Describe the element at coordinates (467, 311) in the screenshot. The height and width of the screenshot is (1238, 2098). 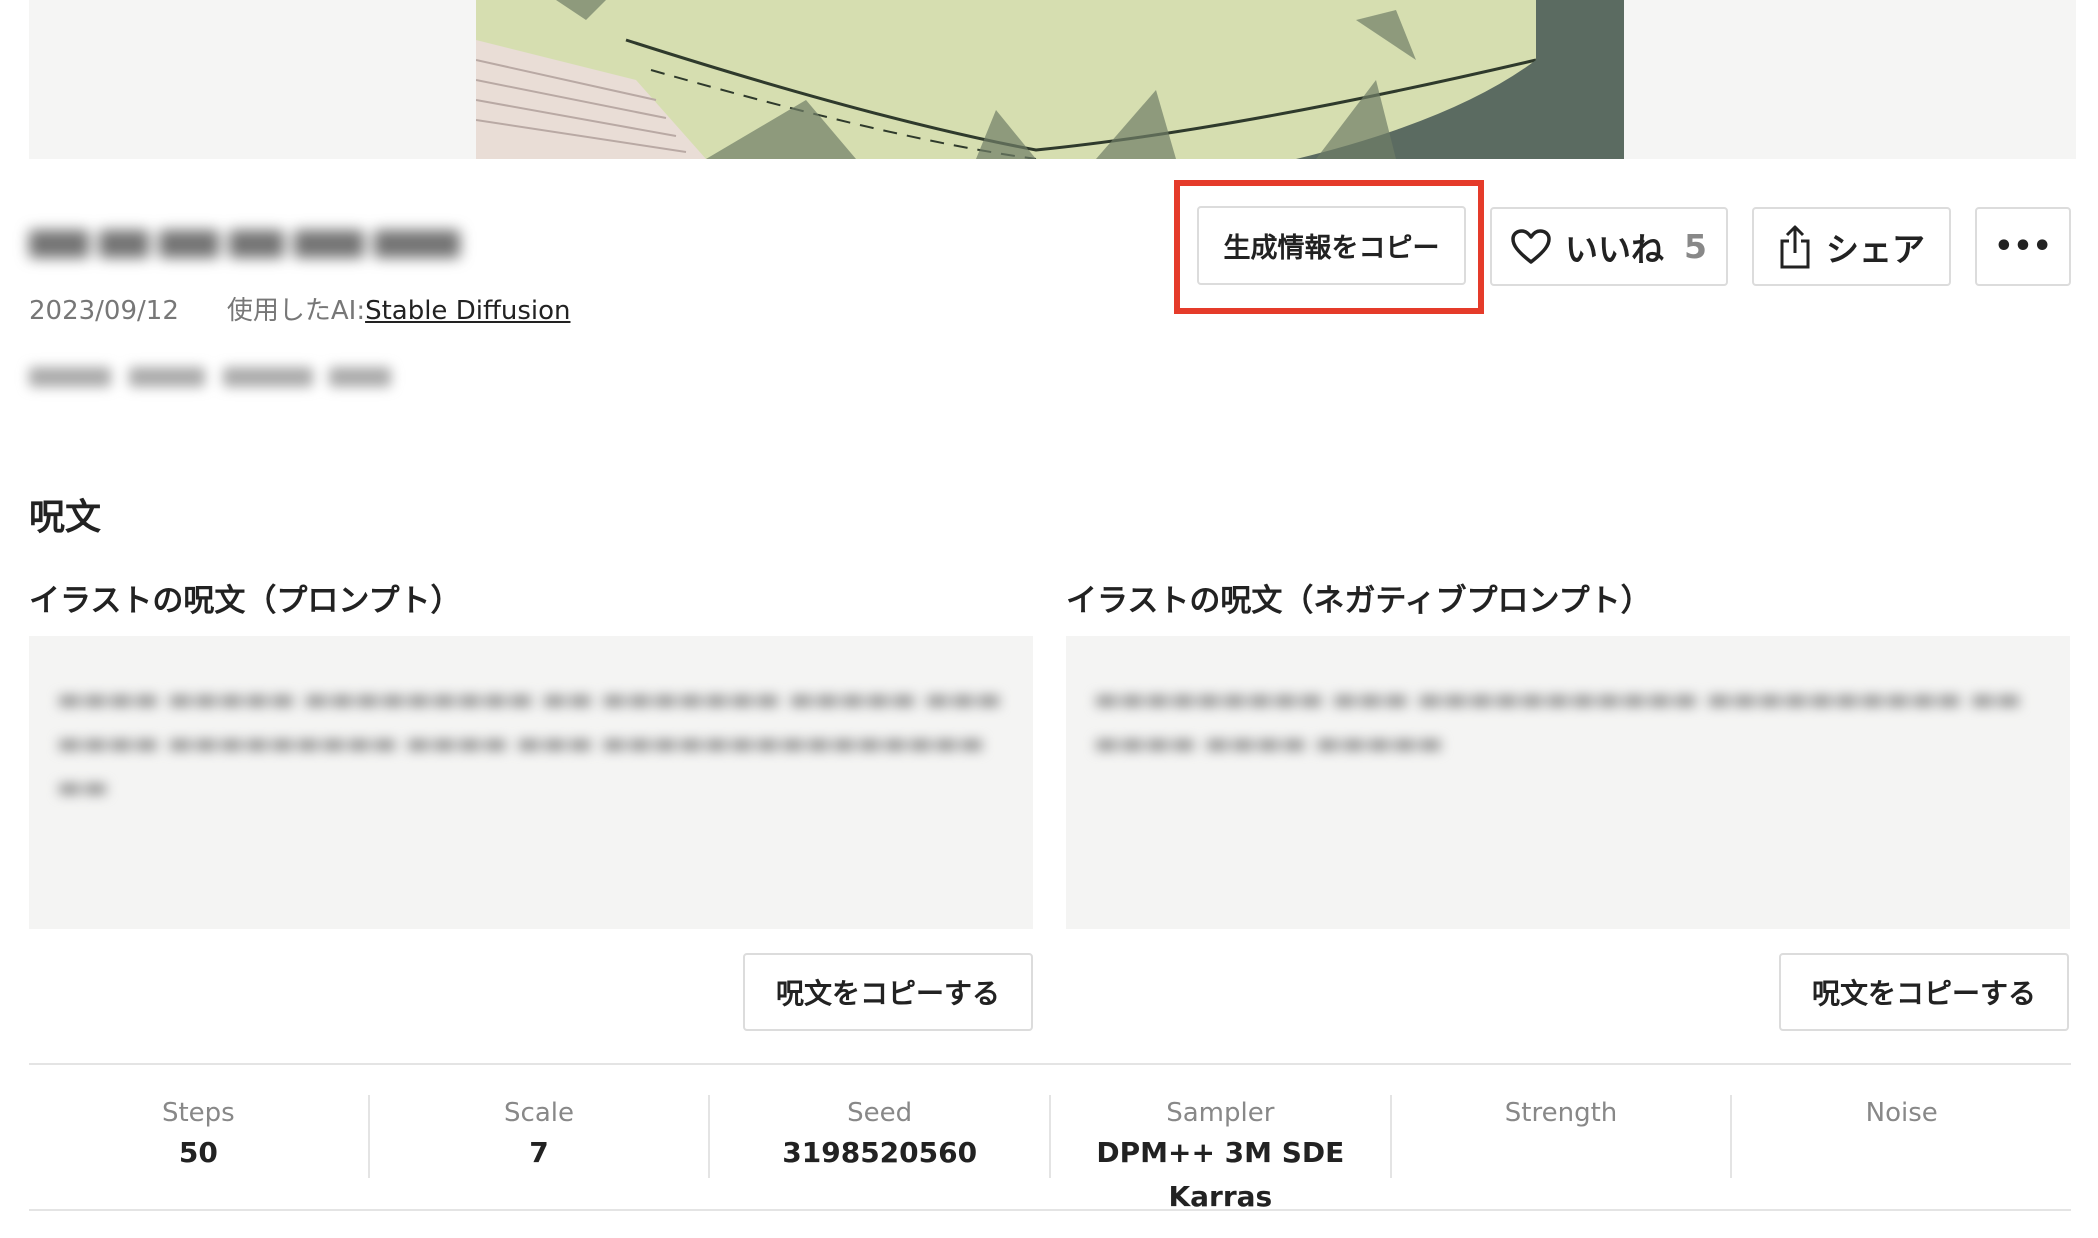
I see `ai-model-link: Stable Diffusion` at that location.